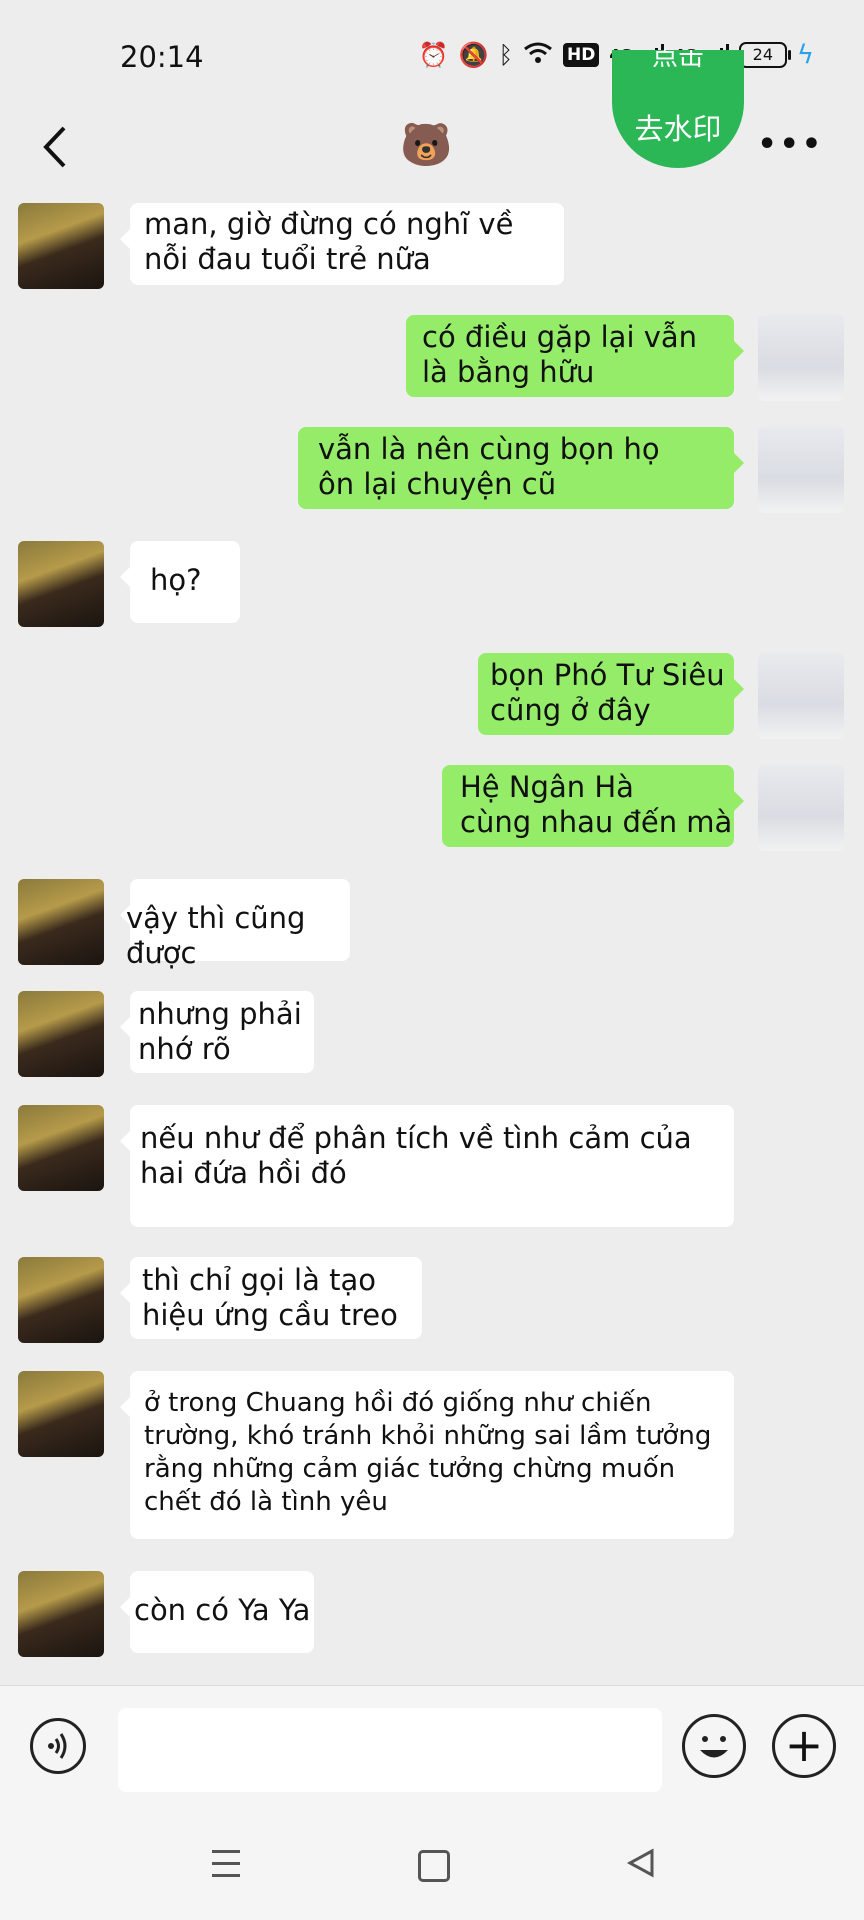 Image resolution: width=864 pixels, height=1920 pixels. I want to click on recent-apps-button, so click(226, 1868).